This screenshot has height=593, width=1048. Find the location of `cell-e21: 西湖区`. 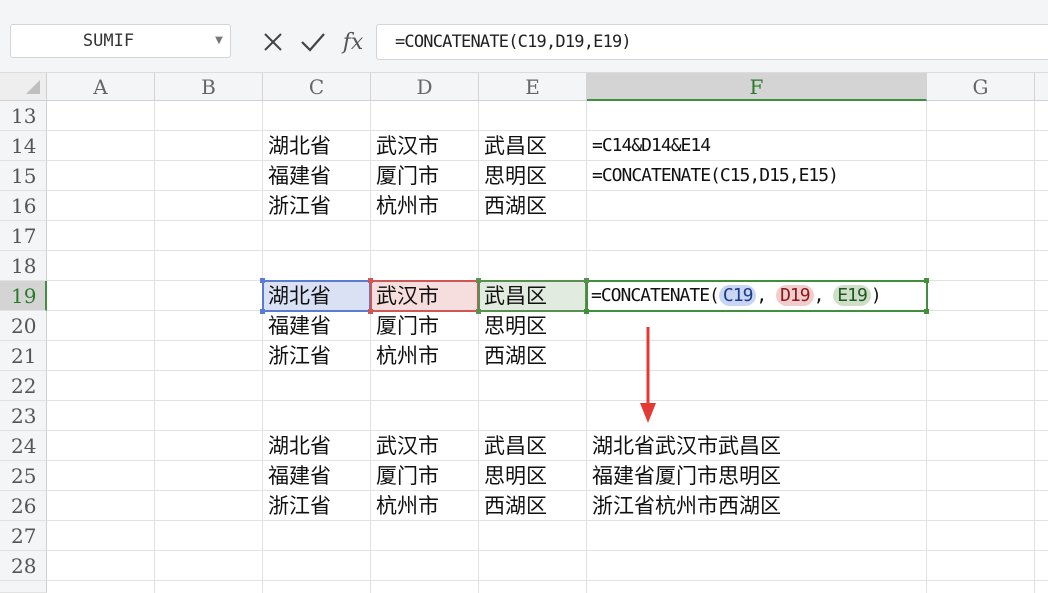

cell-e21: 西湖区 is located at coordinates (532, 356).